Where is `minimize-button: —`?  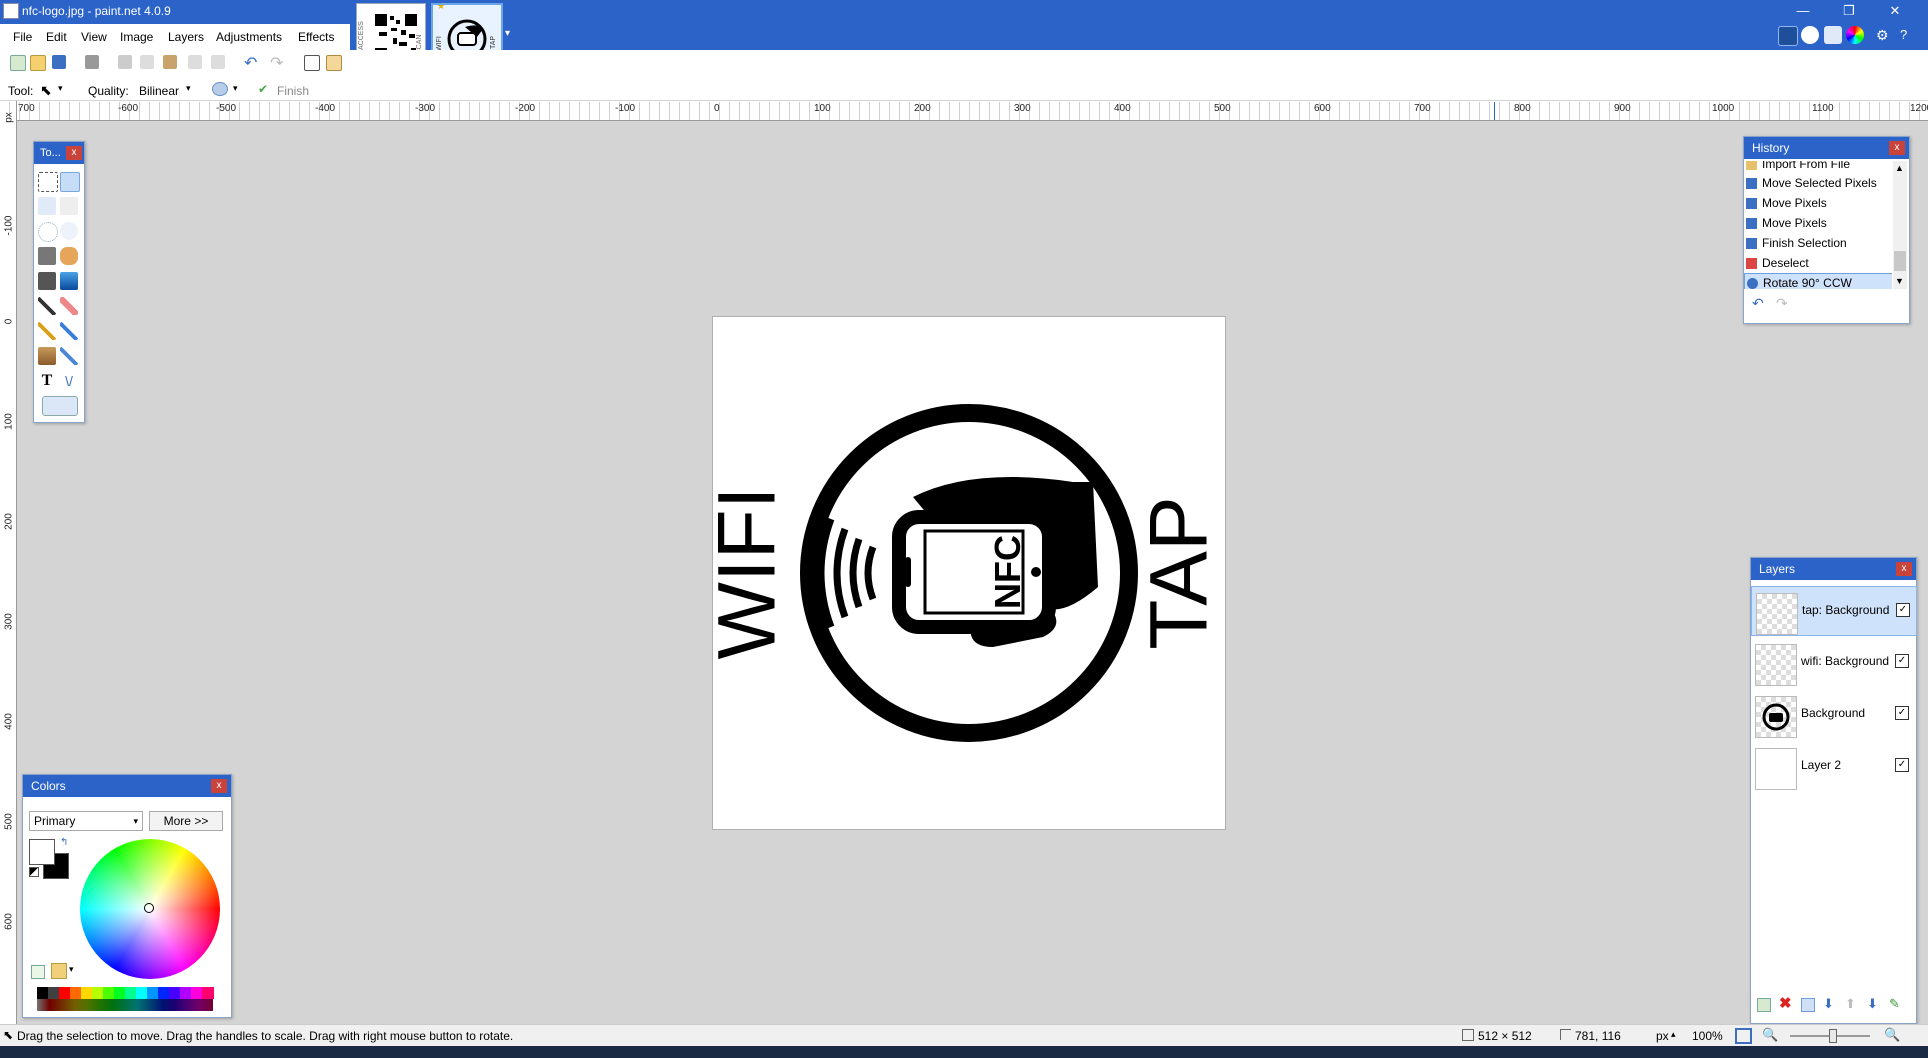 minimize-button: — is located at coordinates (1803, 11).